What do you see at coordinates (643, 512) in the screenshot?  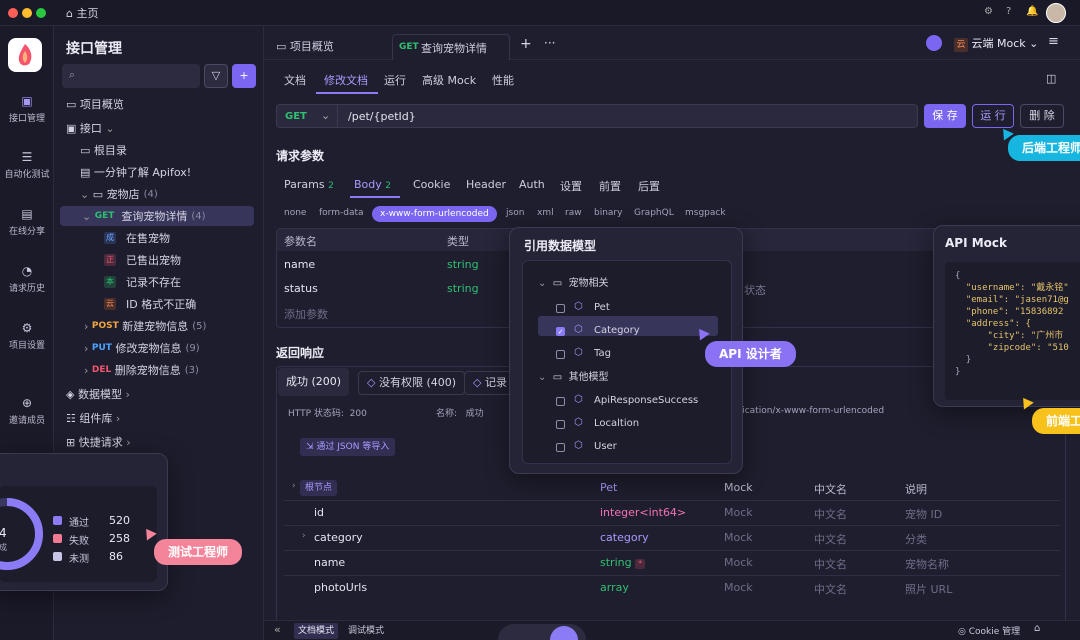 I see `field-type: integer<int64>` at bounding box center [643, 512].